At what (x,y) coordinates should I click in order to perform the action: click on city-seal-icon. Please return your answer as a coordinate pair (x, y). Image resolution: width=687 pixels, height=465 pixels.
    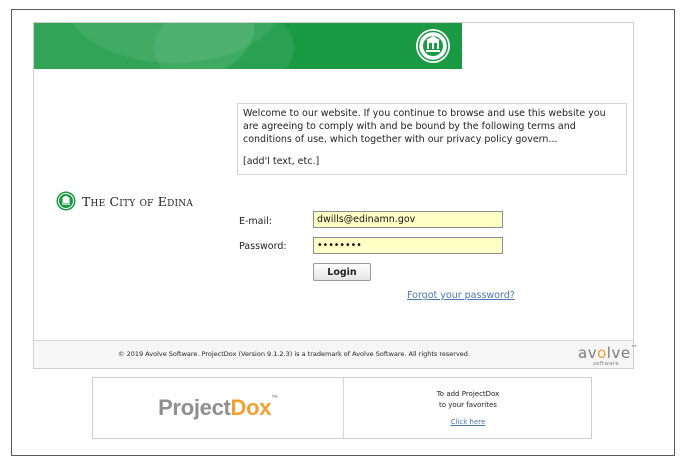
    Looking at the image, I should click on (433, 46).